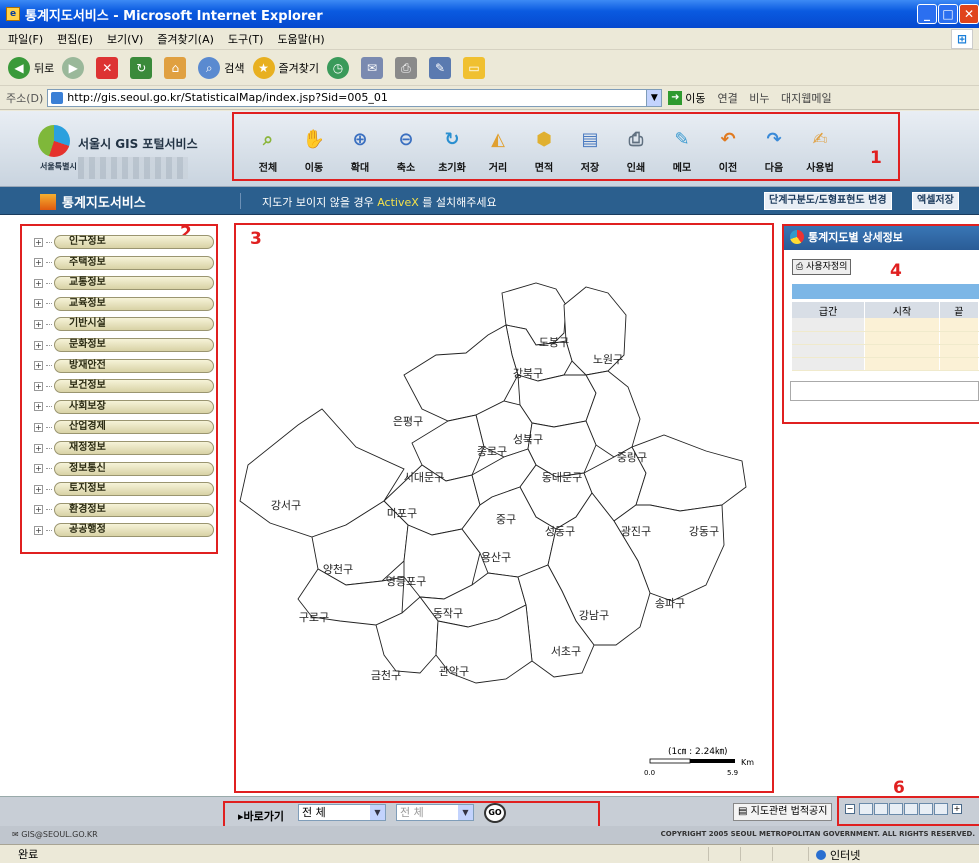 The width and height of the screenshot is (979, 863). What do you see at coordinates (134, 324) in the screenshot?
I see `category-label: 기반시설` at bounding box center [134, 324].